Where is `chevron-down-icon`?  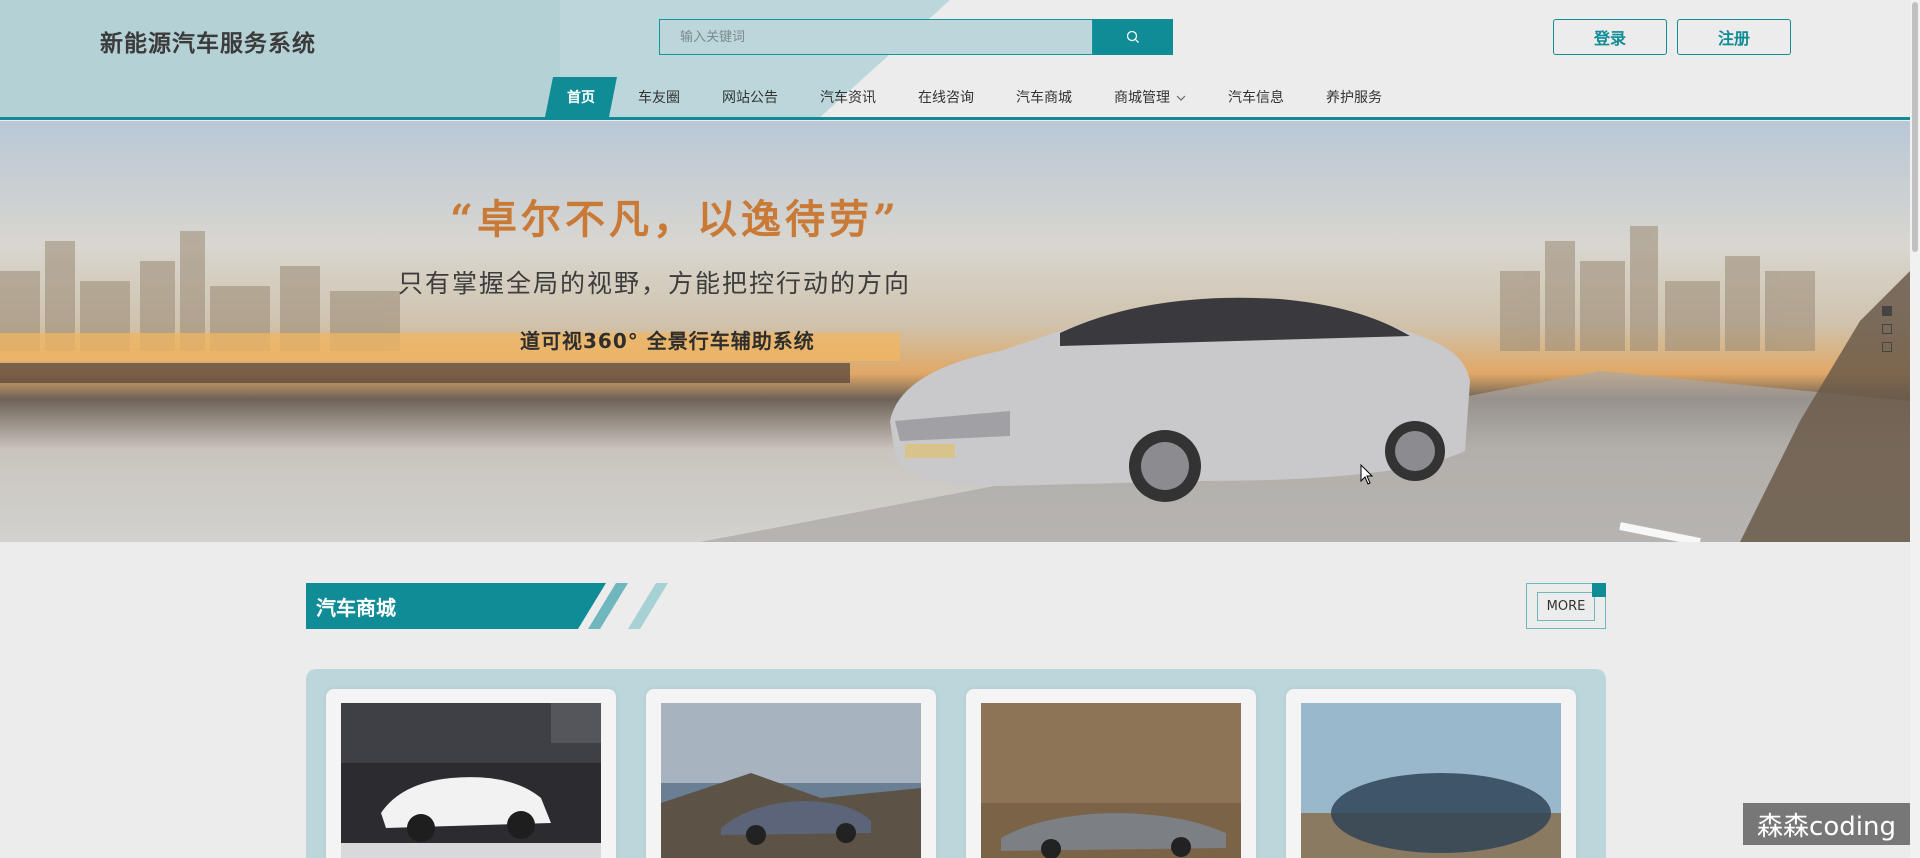
chevron-down-icon is located at coordinates (1181, 97).